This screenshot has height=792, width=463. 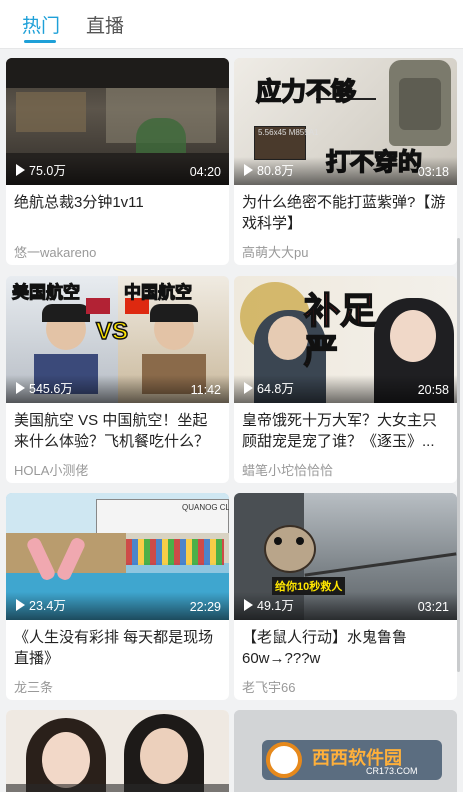 What do you see at coordinates (275, 251) in the screenshot?
I see `video-author: 高萌大大pu` at bounding box center [275, 251].